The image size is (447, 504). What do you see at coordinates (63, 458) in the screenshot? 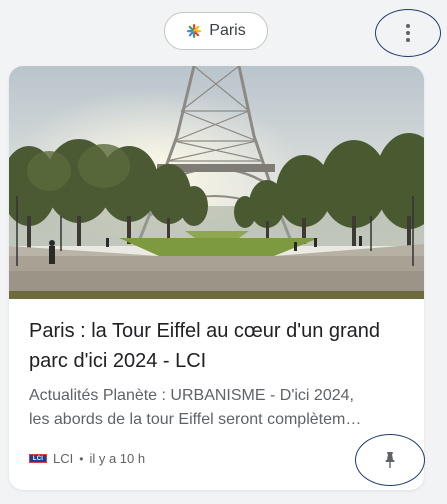
I see `source-name: LCI` at bounding box center [63, 458].